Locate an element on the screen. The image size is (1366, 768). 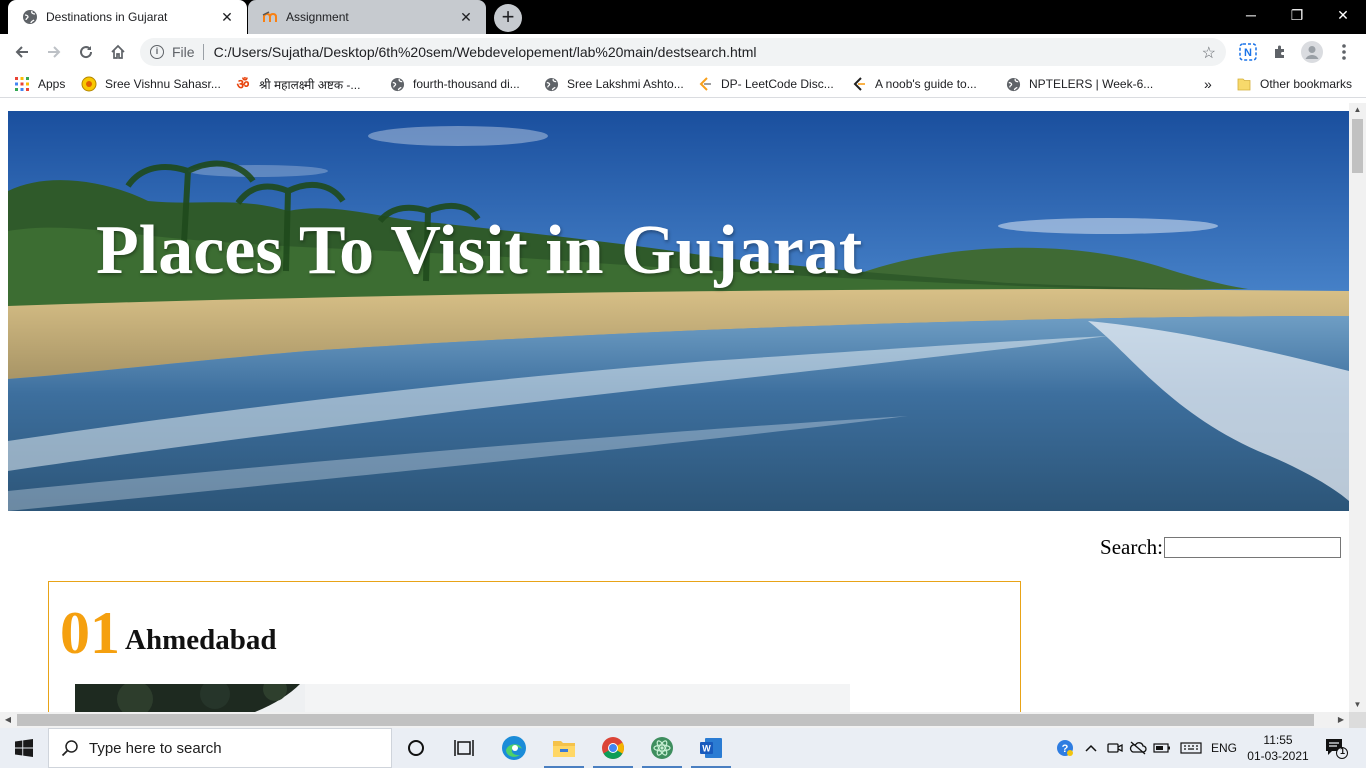
bookmark-label: Apps is located at coordinates (52, 84).